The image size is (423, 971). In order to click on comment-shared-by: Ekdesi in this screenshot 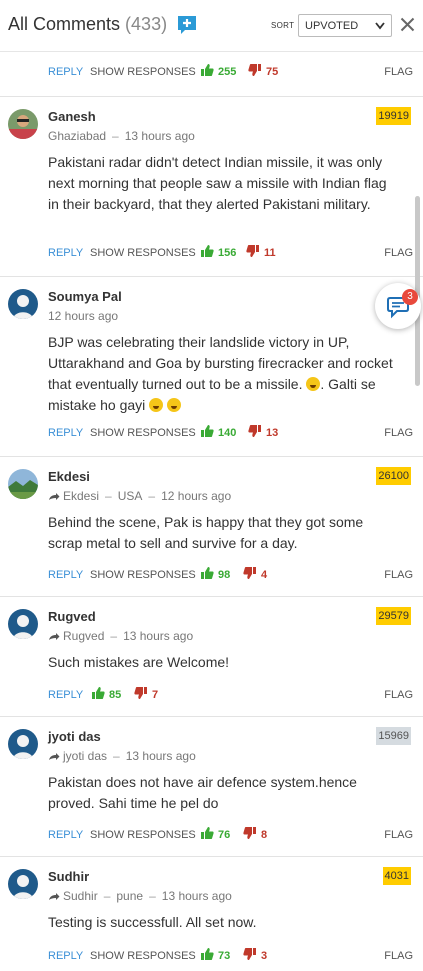, I will do `click(81, 496)`.